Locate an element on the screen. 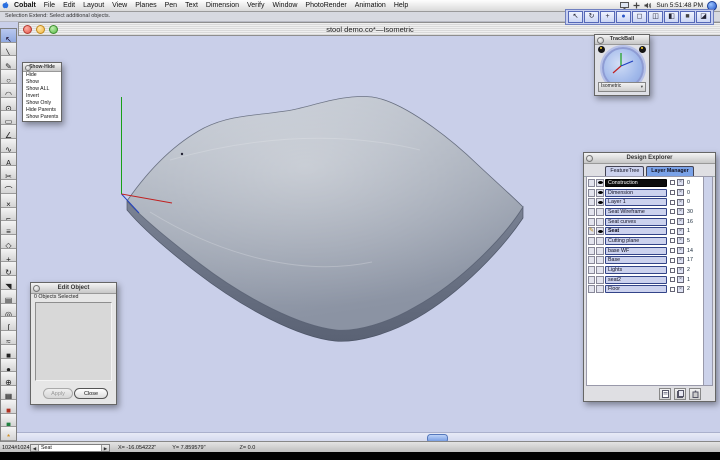  show-hide-item: Show Only is located at coordinates (42, 103).